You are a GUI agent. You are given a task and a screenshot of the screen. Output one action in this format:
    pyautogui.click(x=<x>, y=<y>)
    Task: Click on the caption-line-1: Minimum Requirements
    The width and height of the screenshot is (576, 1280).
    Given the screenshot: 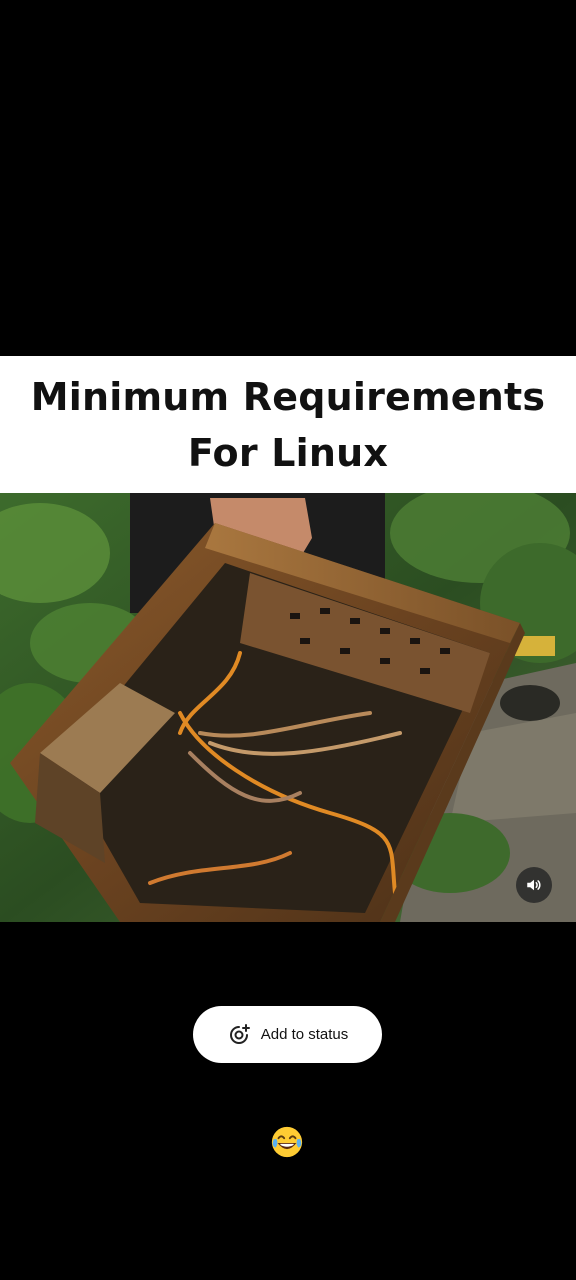 What is the action you would take?
    pyautogui.click(x=288, y=396)
    